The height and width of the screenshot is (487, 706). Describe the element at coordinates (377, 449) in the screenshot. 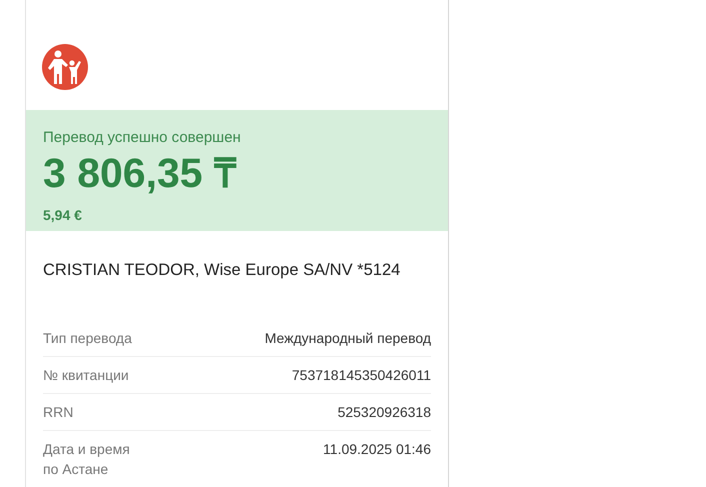

I see `detail-value: 11.09.2025 01:46` at that location.